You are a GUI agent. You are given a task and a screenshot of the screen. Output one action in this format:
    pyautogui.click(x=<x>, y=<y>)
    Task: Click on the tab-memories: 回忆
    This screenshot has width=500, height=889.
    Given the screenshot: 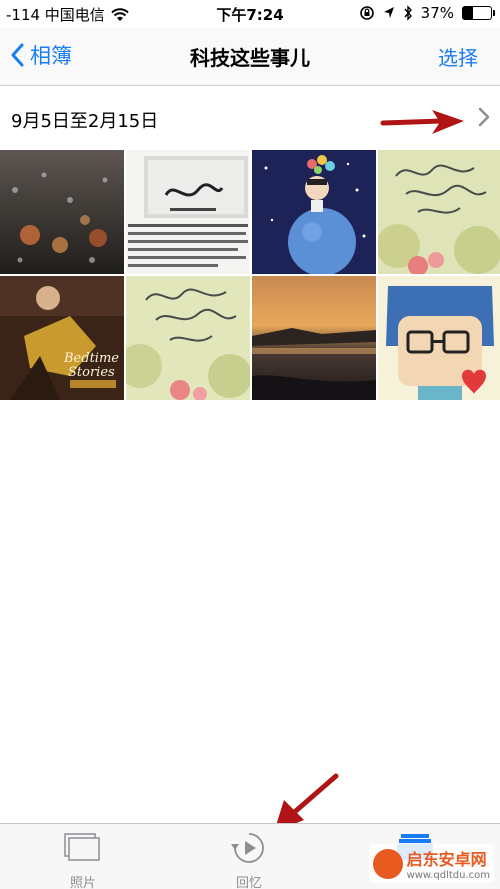 What is the action you would take?
    pyautogui.click(x=249, y=860)
    